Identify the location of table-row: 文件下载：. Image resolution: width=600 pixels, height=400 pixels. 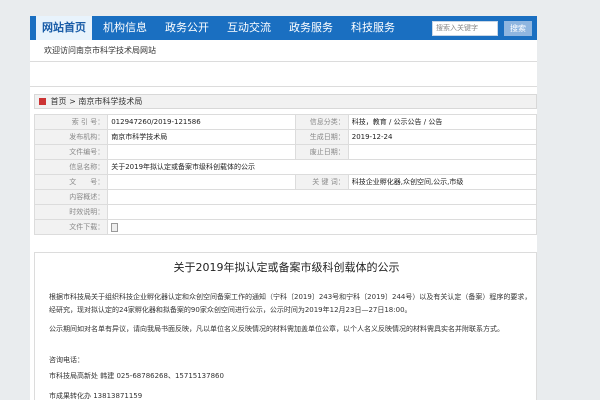
(285, 227).